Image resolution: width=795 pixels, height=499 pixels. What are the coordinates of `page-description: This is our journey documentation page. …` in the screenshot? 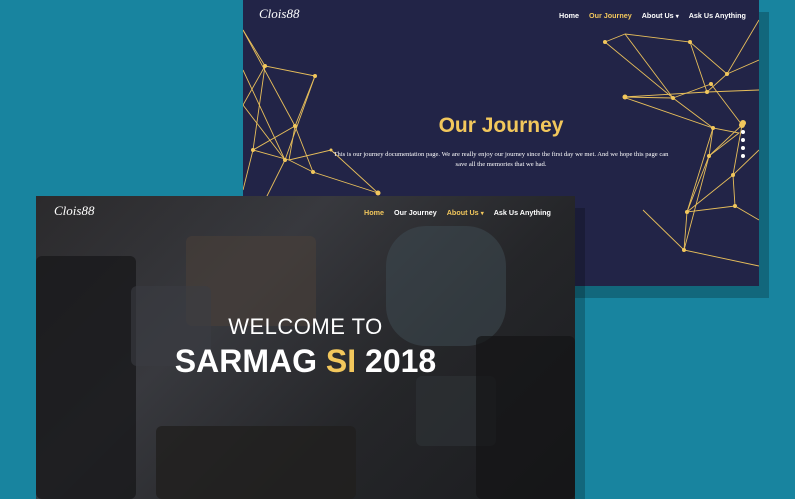 It's located at (501, 159).